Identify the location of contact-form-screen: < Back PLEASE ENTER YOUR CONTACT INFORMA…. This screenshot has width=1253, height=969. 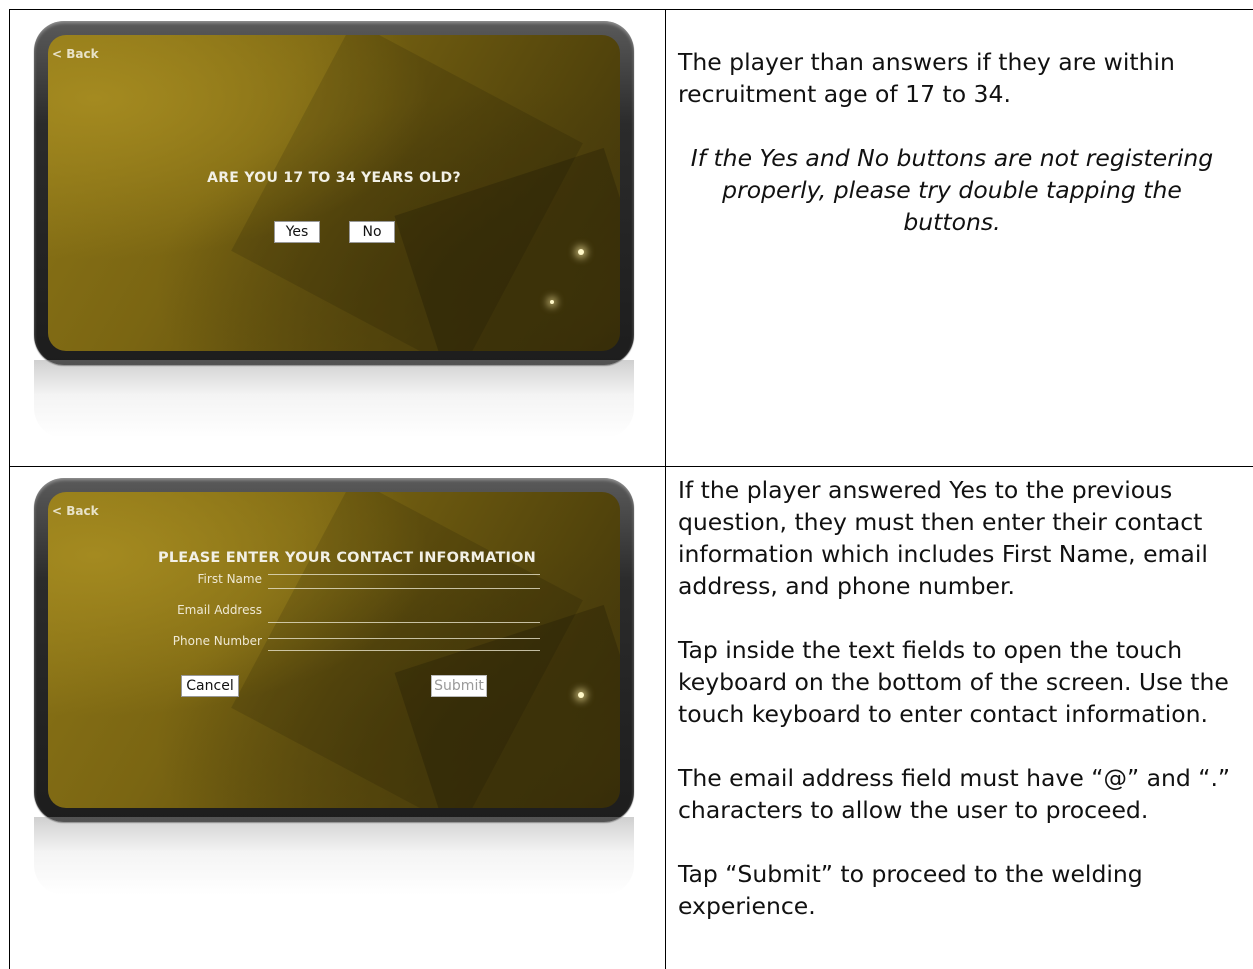
(334, 650).